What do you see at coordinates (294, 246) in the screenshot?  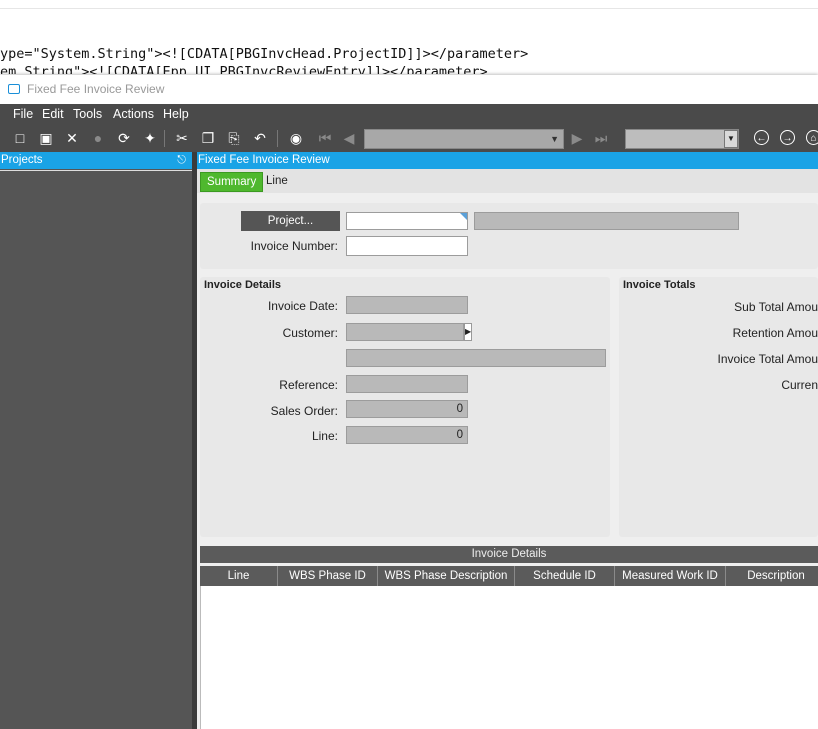 I see `invoice-number-label: Invoice Number:` at bounding box center [294, 246].